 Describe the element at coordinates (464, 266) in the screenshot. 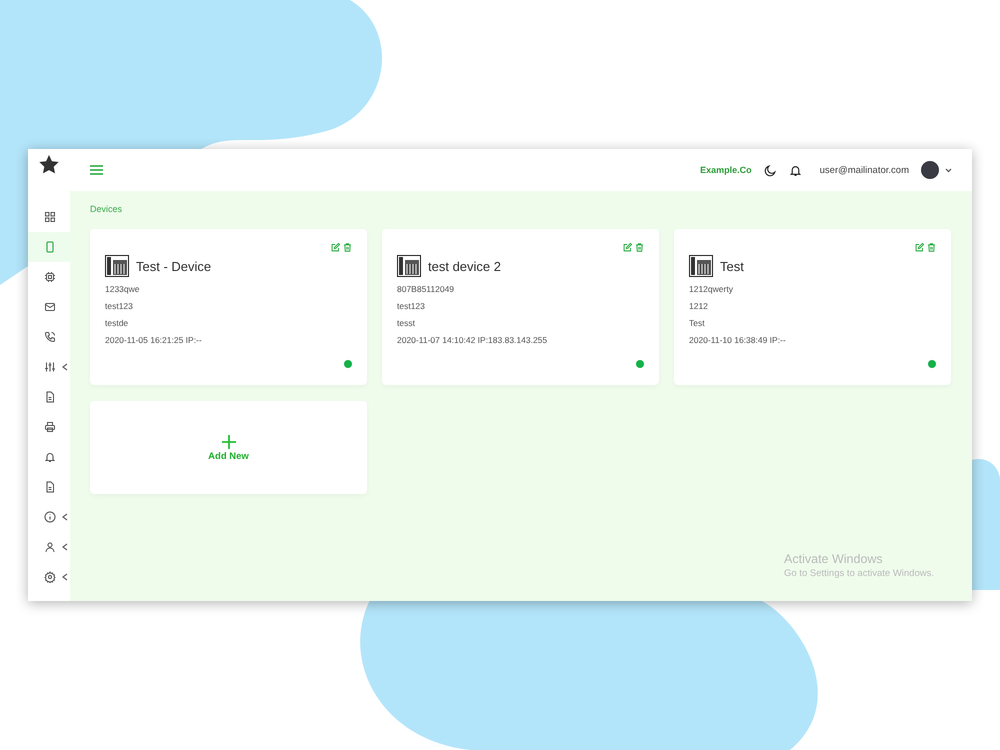

I see `device-name: test device 2` at that location.